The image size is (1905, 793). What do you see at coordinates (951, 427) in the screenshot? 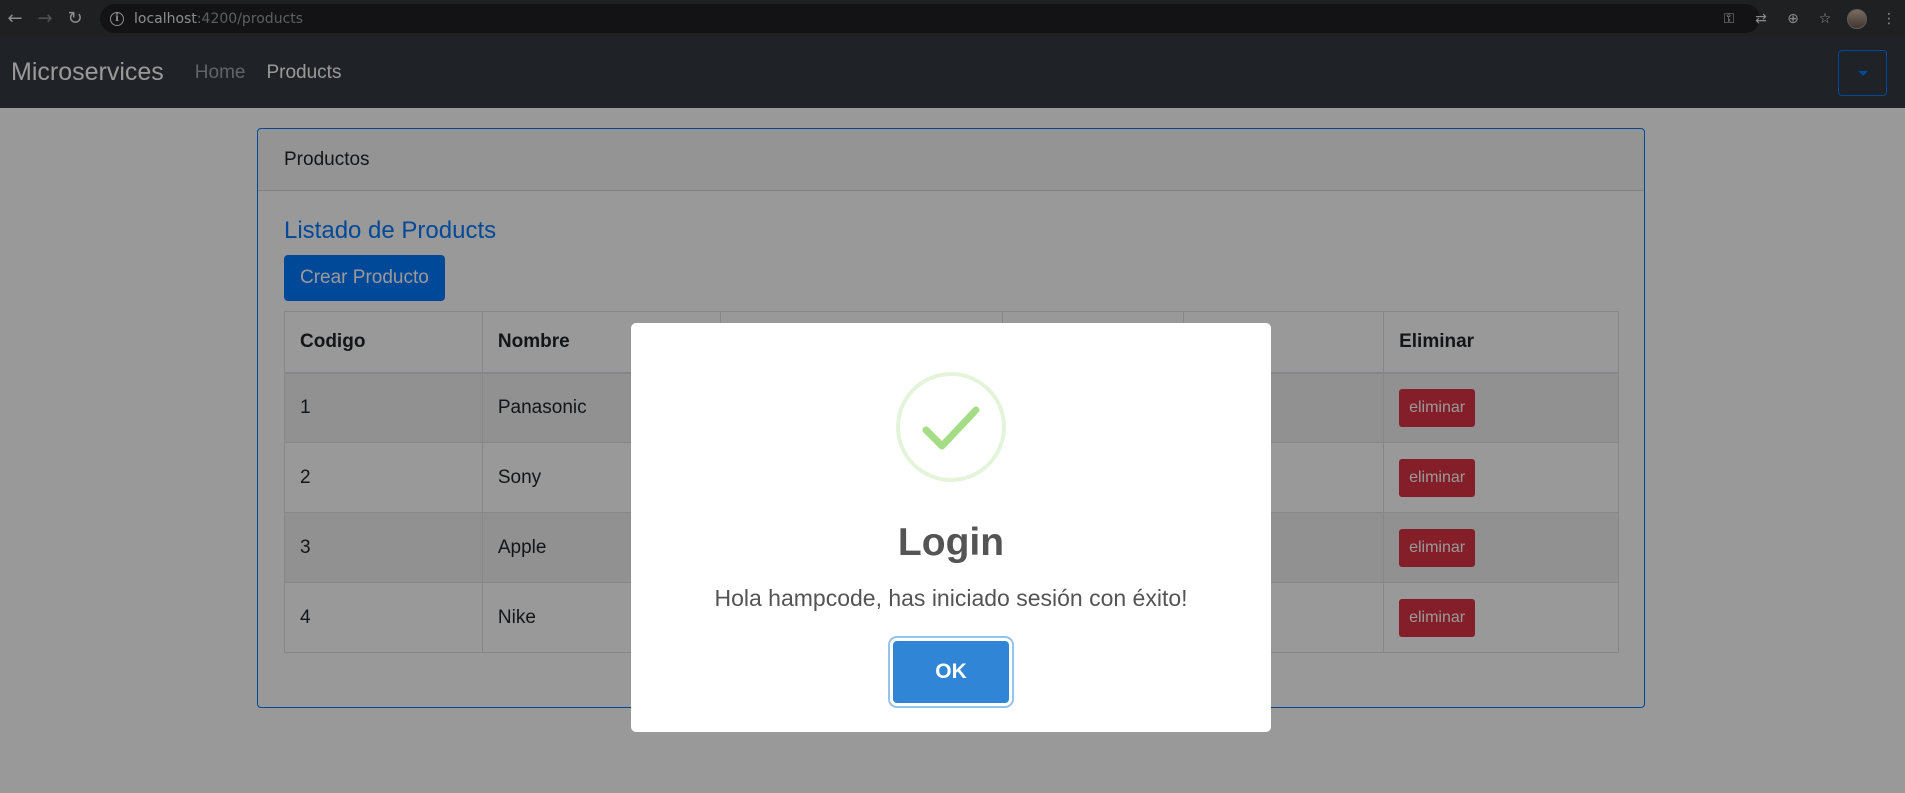
I see `success-check-icon` at bounding box center [951, 427].